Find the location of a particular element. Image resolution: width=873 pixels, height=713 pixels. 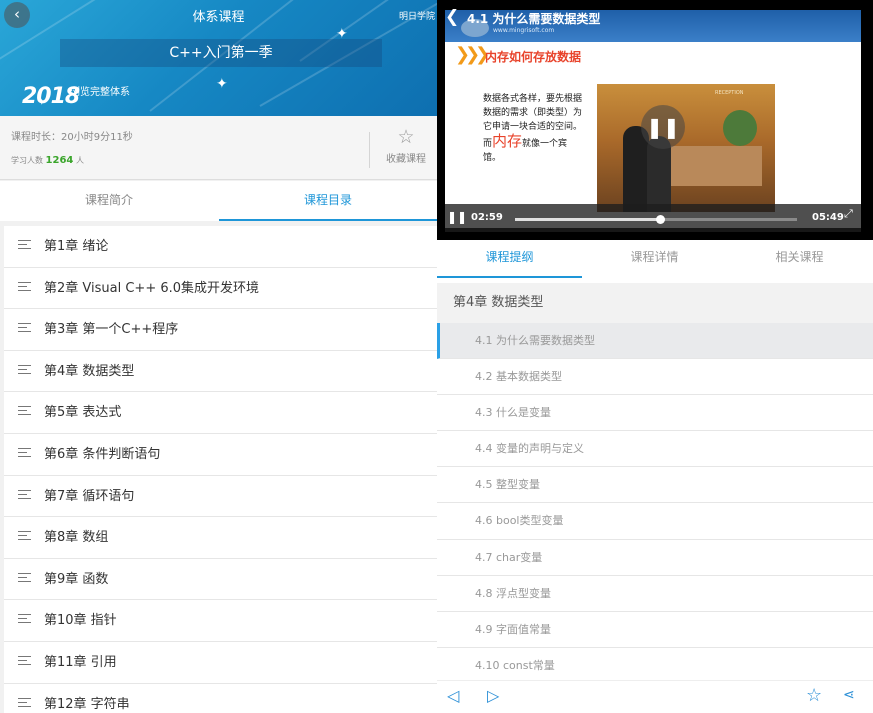

chapter-title: 第4章 数据类型 is located at coordinates (89, 371).